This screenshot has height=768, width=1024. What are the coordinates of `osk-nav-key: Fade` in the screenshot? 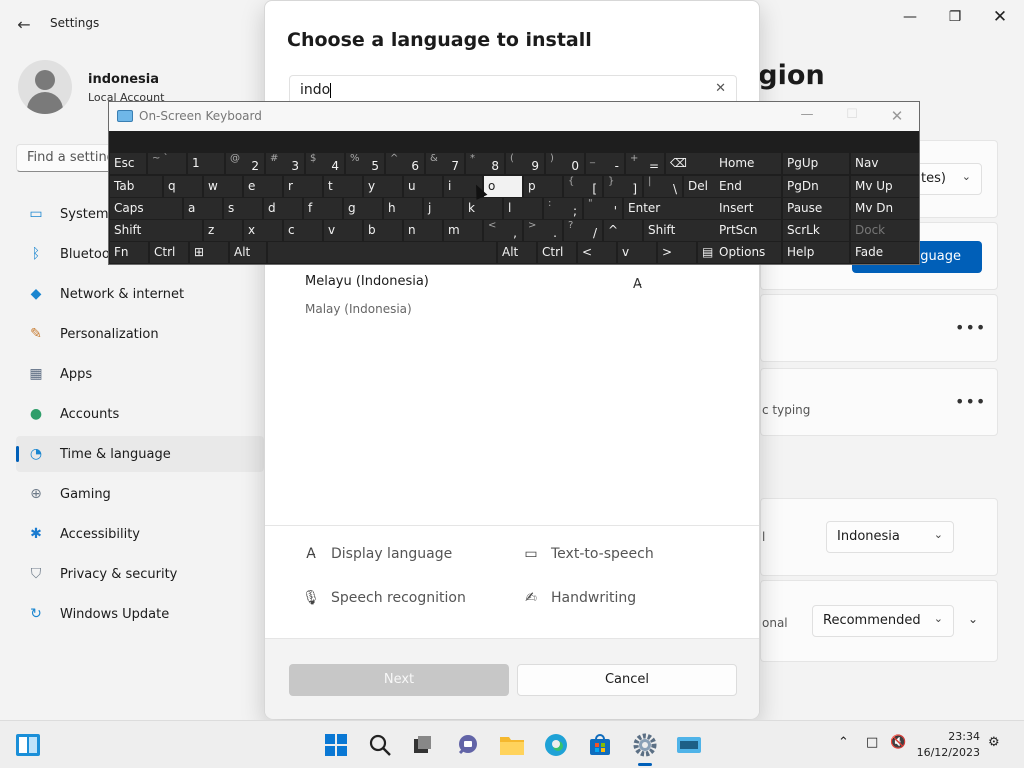 It's located at (885, 252).